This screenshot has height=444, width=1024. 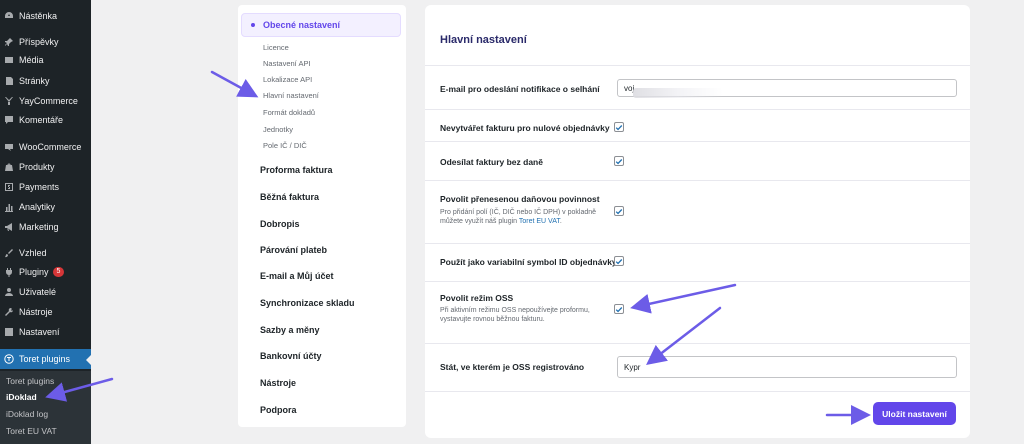 I want to click on wp-menu-label: WooCommerce, so click(x=50, y=147).